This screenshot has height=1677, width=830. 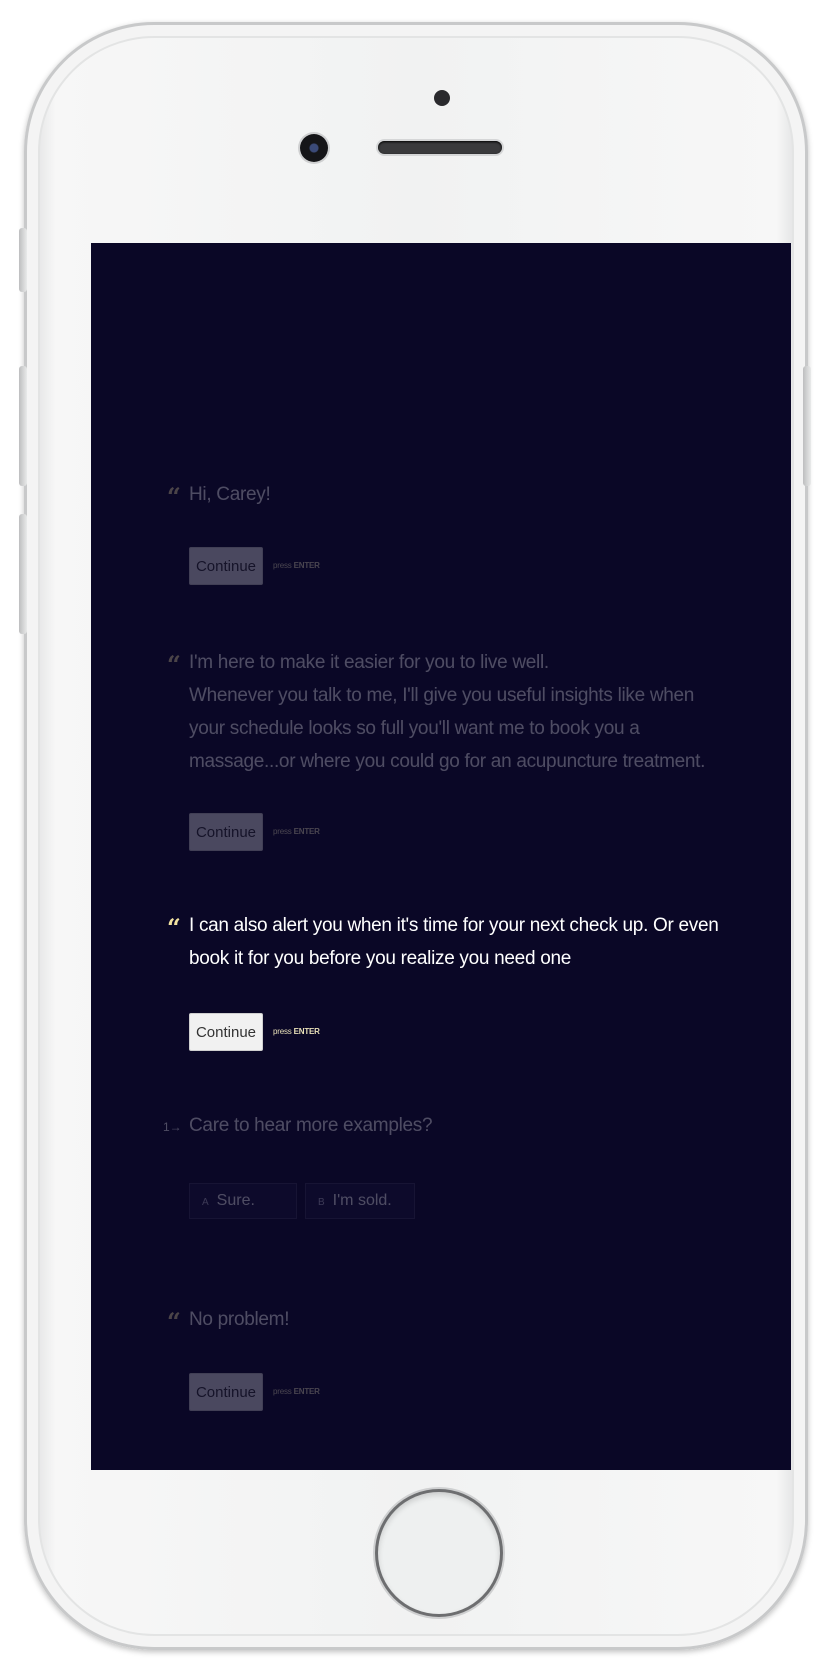 I want to click on home-button, so click(x=439, y=1553).